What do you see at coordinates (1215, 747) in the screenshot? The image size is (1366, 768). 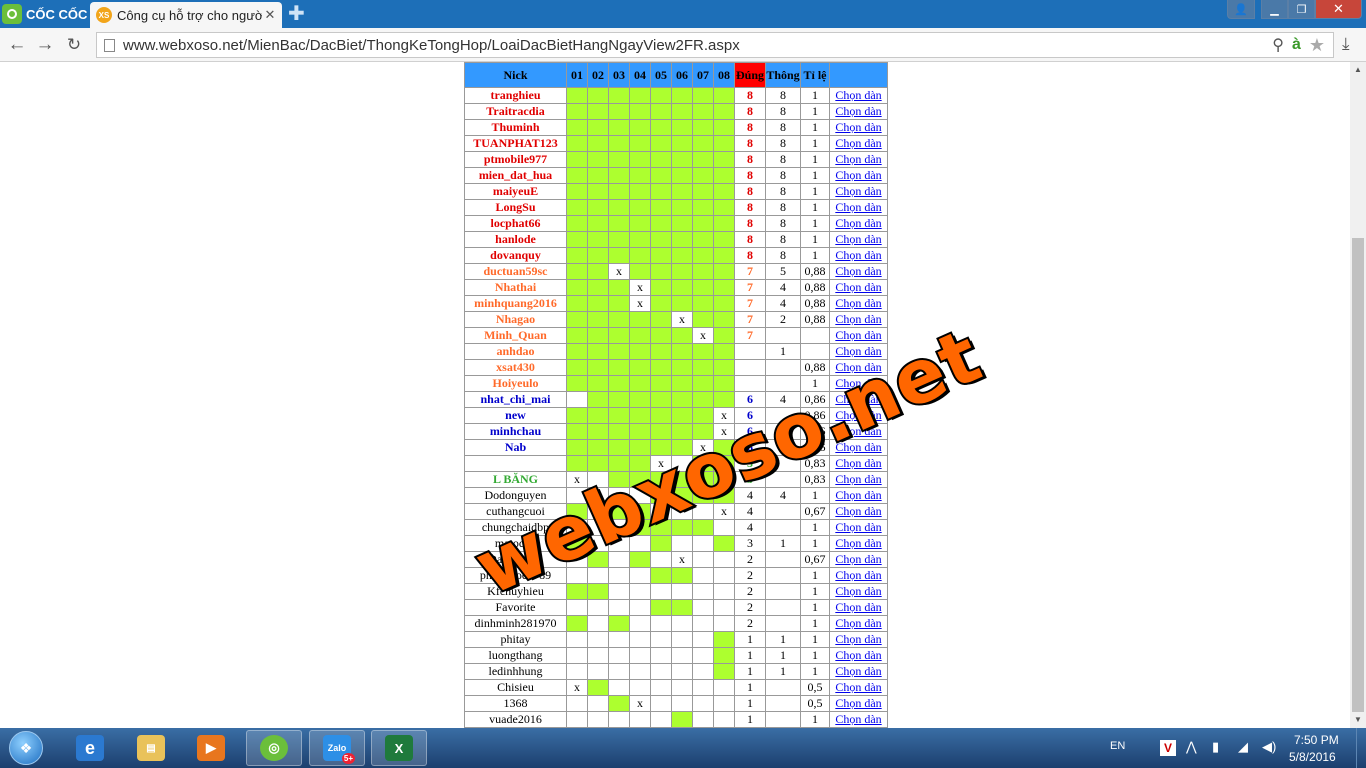 I see `battery-icon: ▮` at bounding box center [1215, 747].